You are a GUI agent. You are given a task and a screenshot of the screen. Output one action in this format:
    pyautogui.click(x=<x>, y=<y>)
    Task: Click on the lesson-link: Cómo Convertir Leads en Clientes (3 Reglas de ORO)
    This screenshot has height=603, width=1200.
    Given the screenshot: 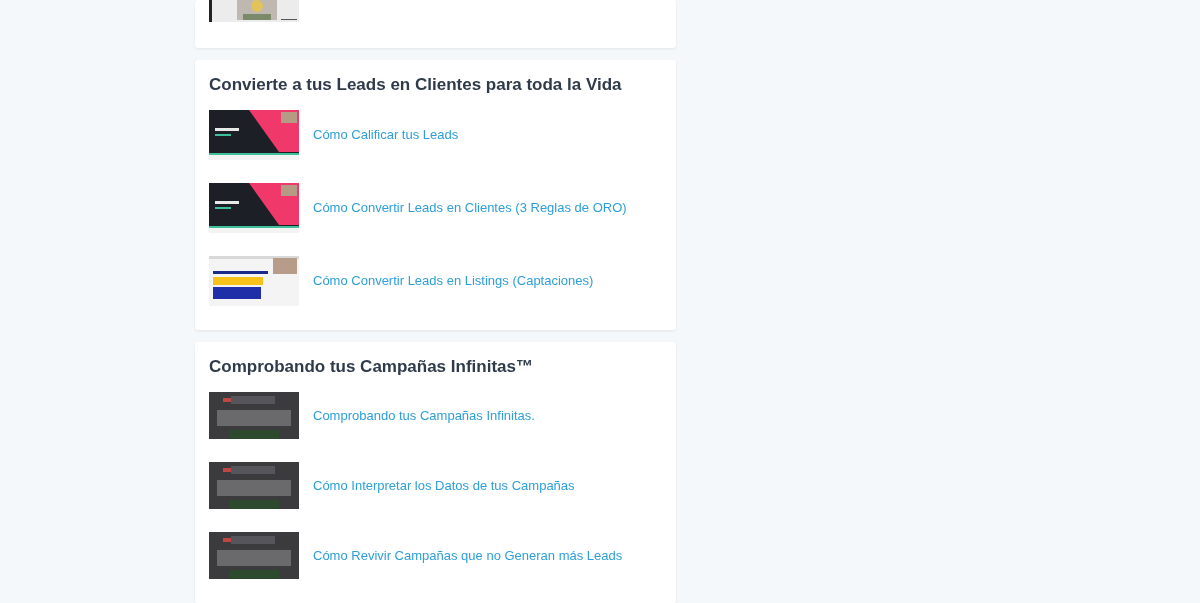 What is the action you would take?
    pyautogui.click(x=470, y=208)
    